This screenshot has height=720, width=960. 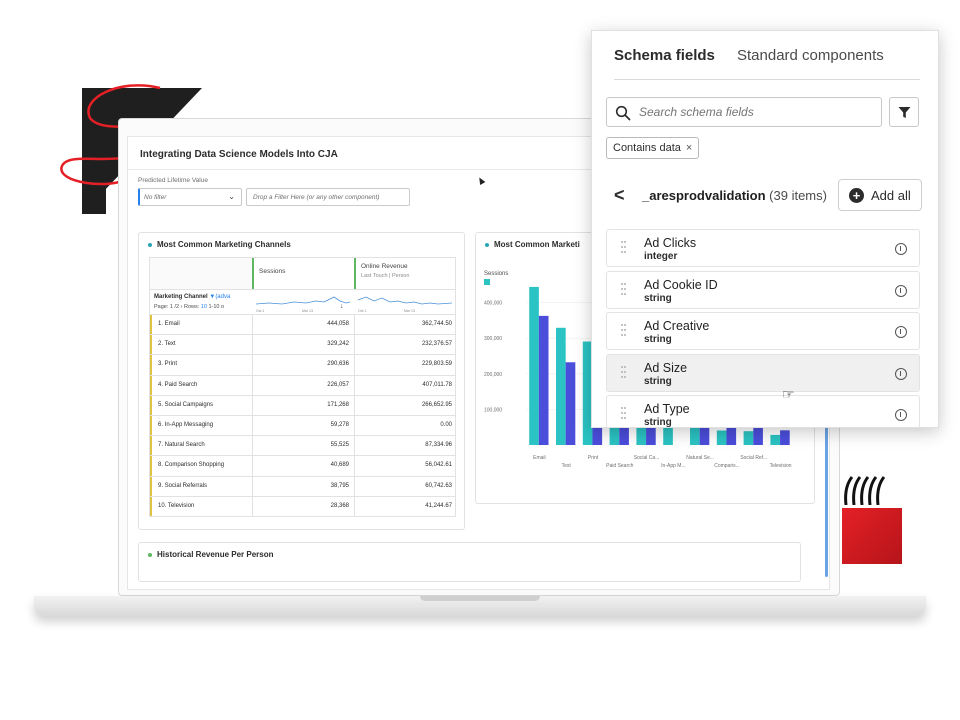 I want to click on sessions-value: 55,525, so click(x=303, y=446).